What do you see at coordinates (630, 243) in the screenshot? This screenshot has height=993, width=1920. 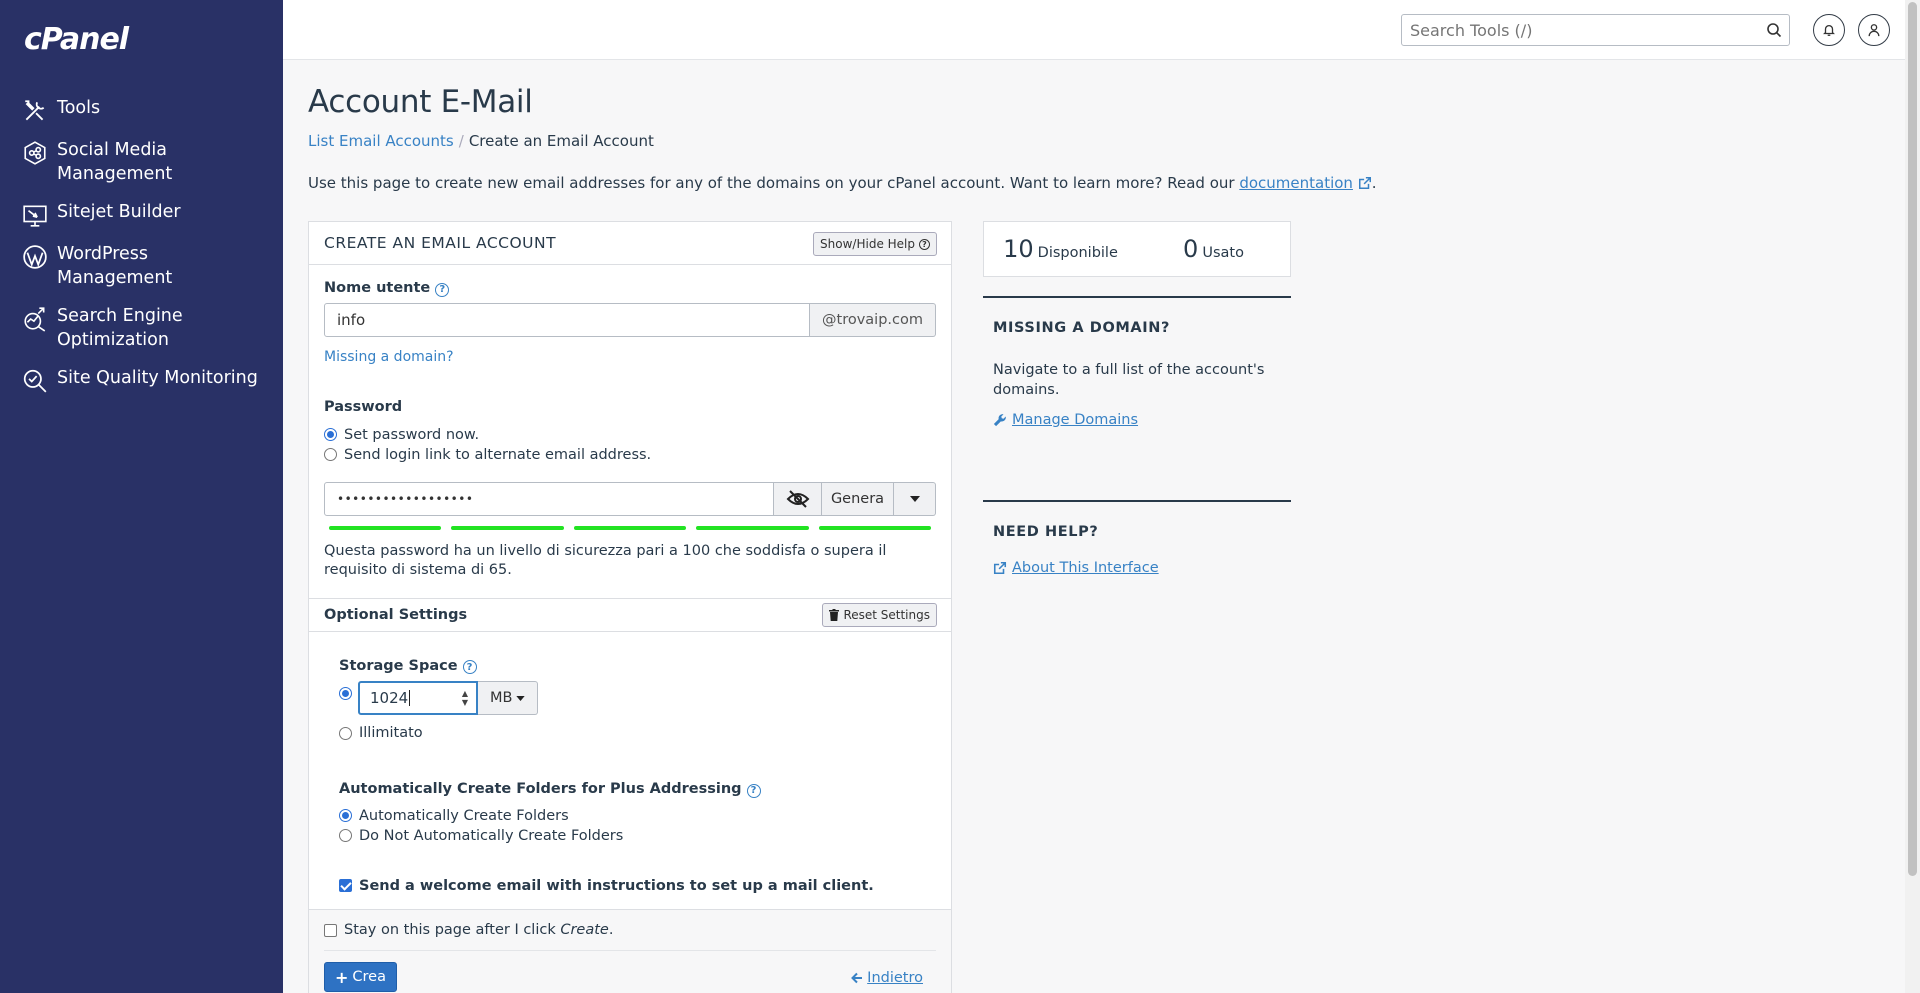 I see `panel-header: CREATE AN EMAIL ACCOUNT Show/Hide Help?` at bounding box center [630, 243].